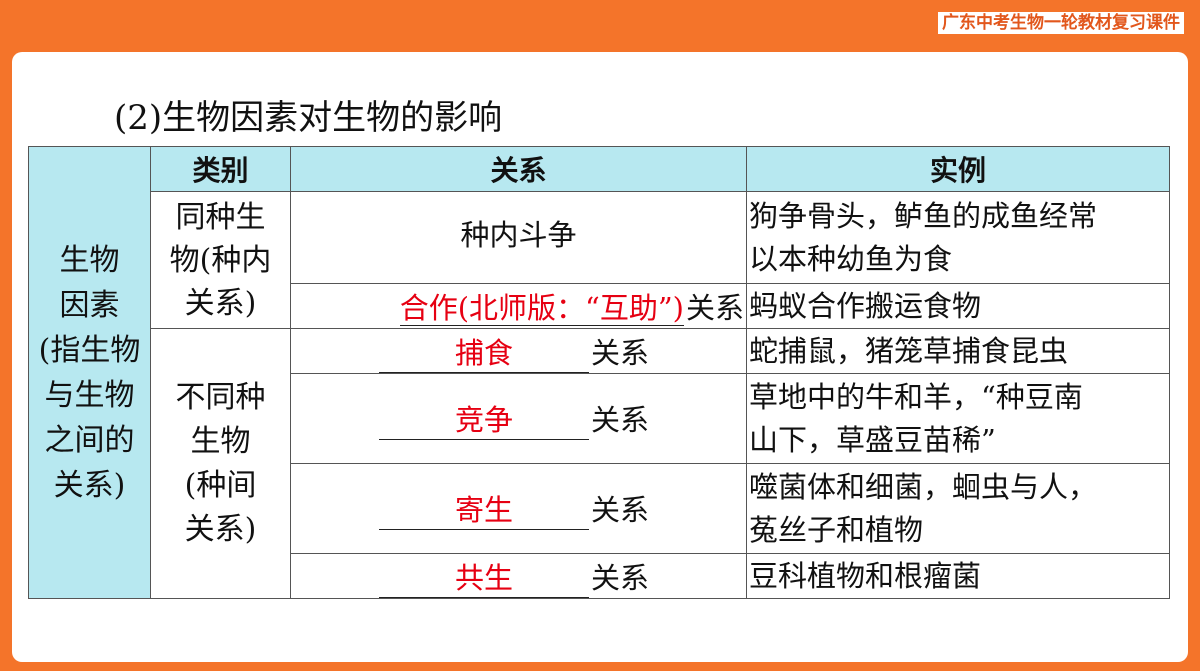  Describe the element at coordinates (220, 485) in the screenshot. I see `subcategory-line: (种间` at that location.